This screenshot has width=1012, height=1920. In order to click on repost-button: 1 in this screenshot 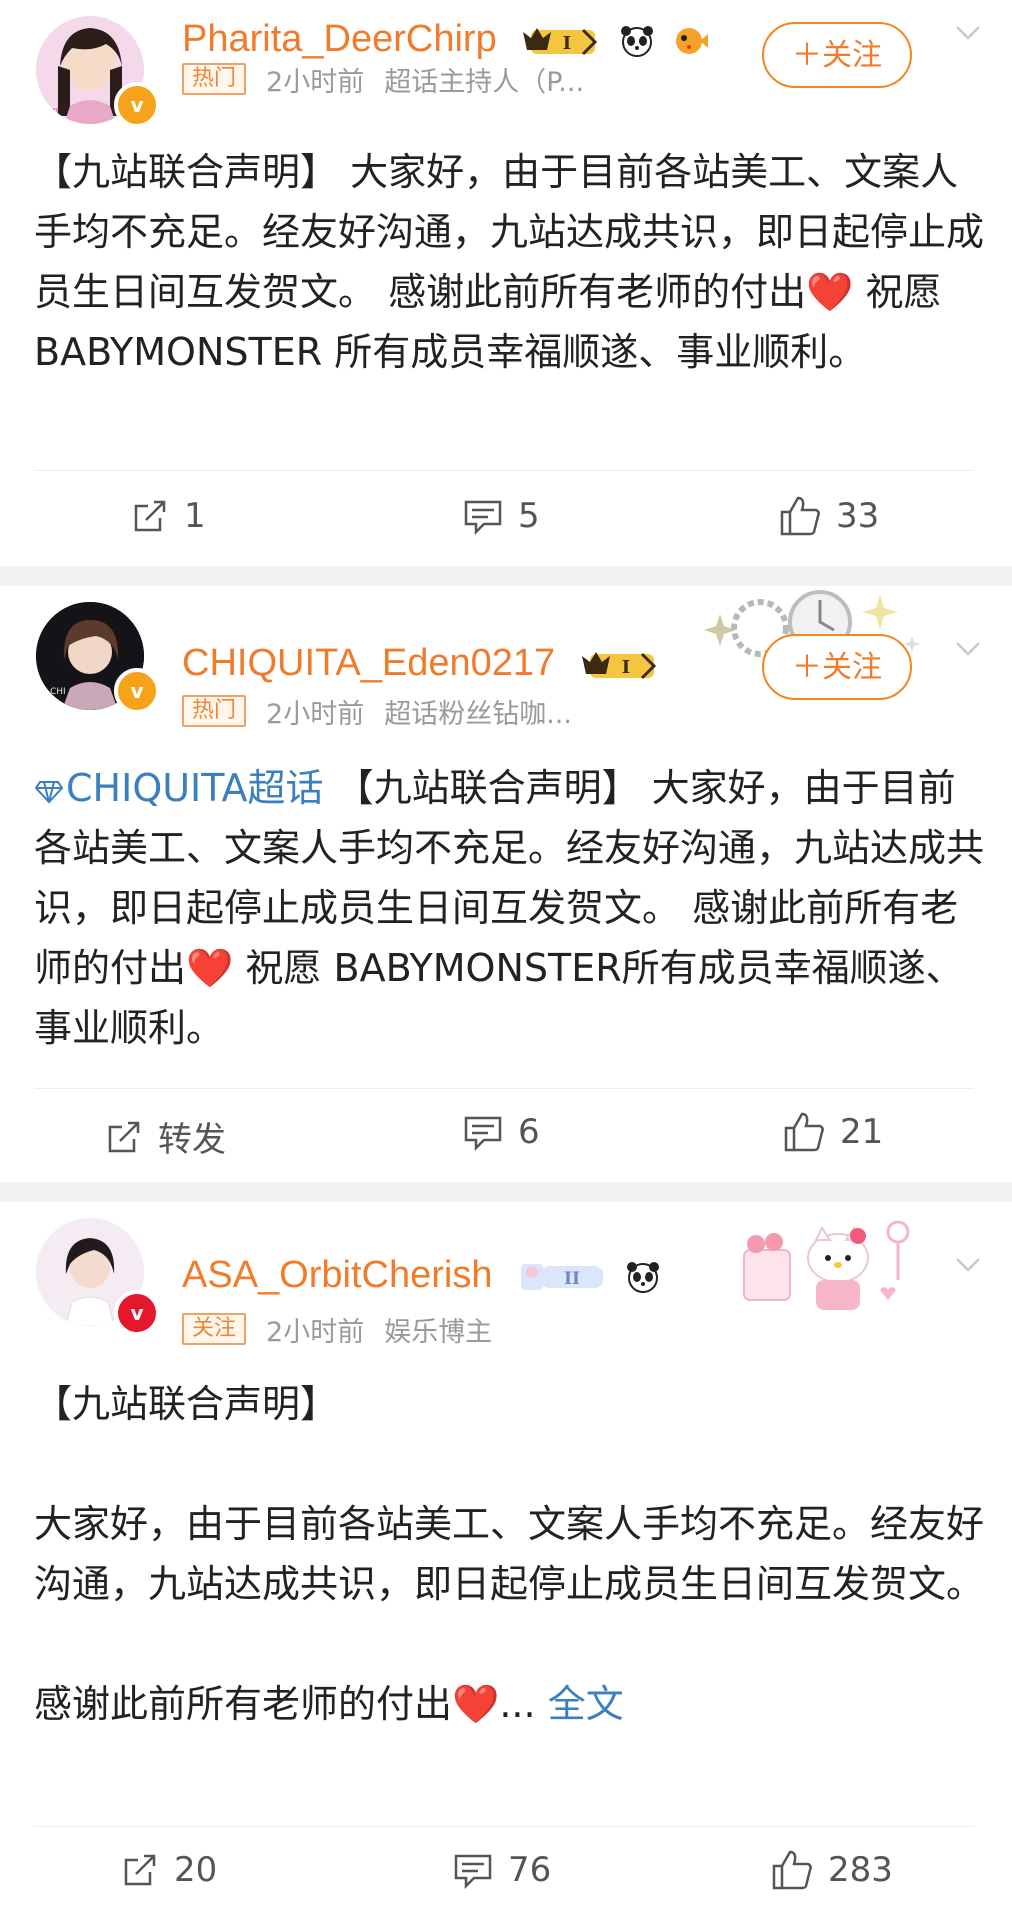, I will do `click(168, 516)`.